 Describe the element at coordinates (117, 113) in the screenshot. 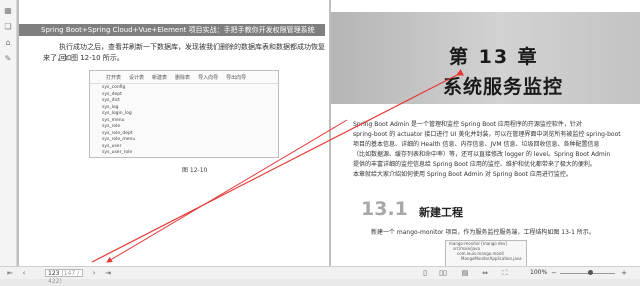

I see `list-item: sys_login_log` at that location.